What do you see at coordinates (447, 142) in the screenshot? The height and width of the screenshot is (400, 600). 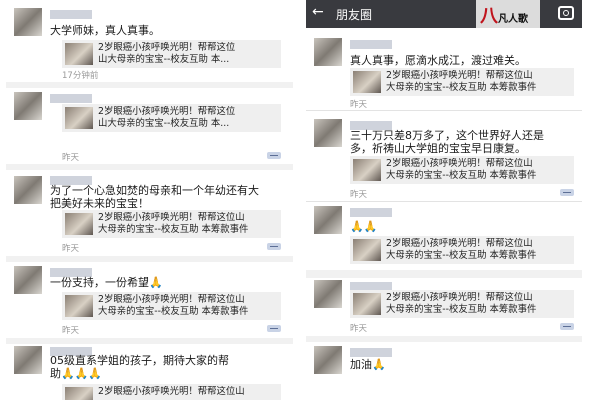 I see `post-text: 三十万只差8万多了，这个世界好人还是 多，祈祷山大学姐的宝宝早日康复。` at bounding box center [447, 142].